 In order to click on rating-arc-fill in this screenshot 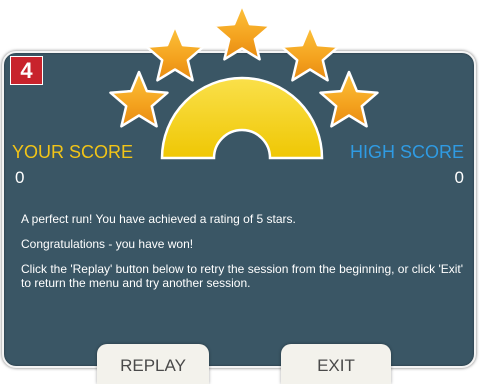, I will do `click(242, 118)`.